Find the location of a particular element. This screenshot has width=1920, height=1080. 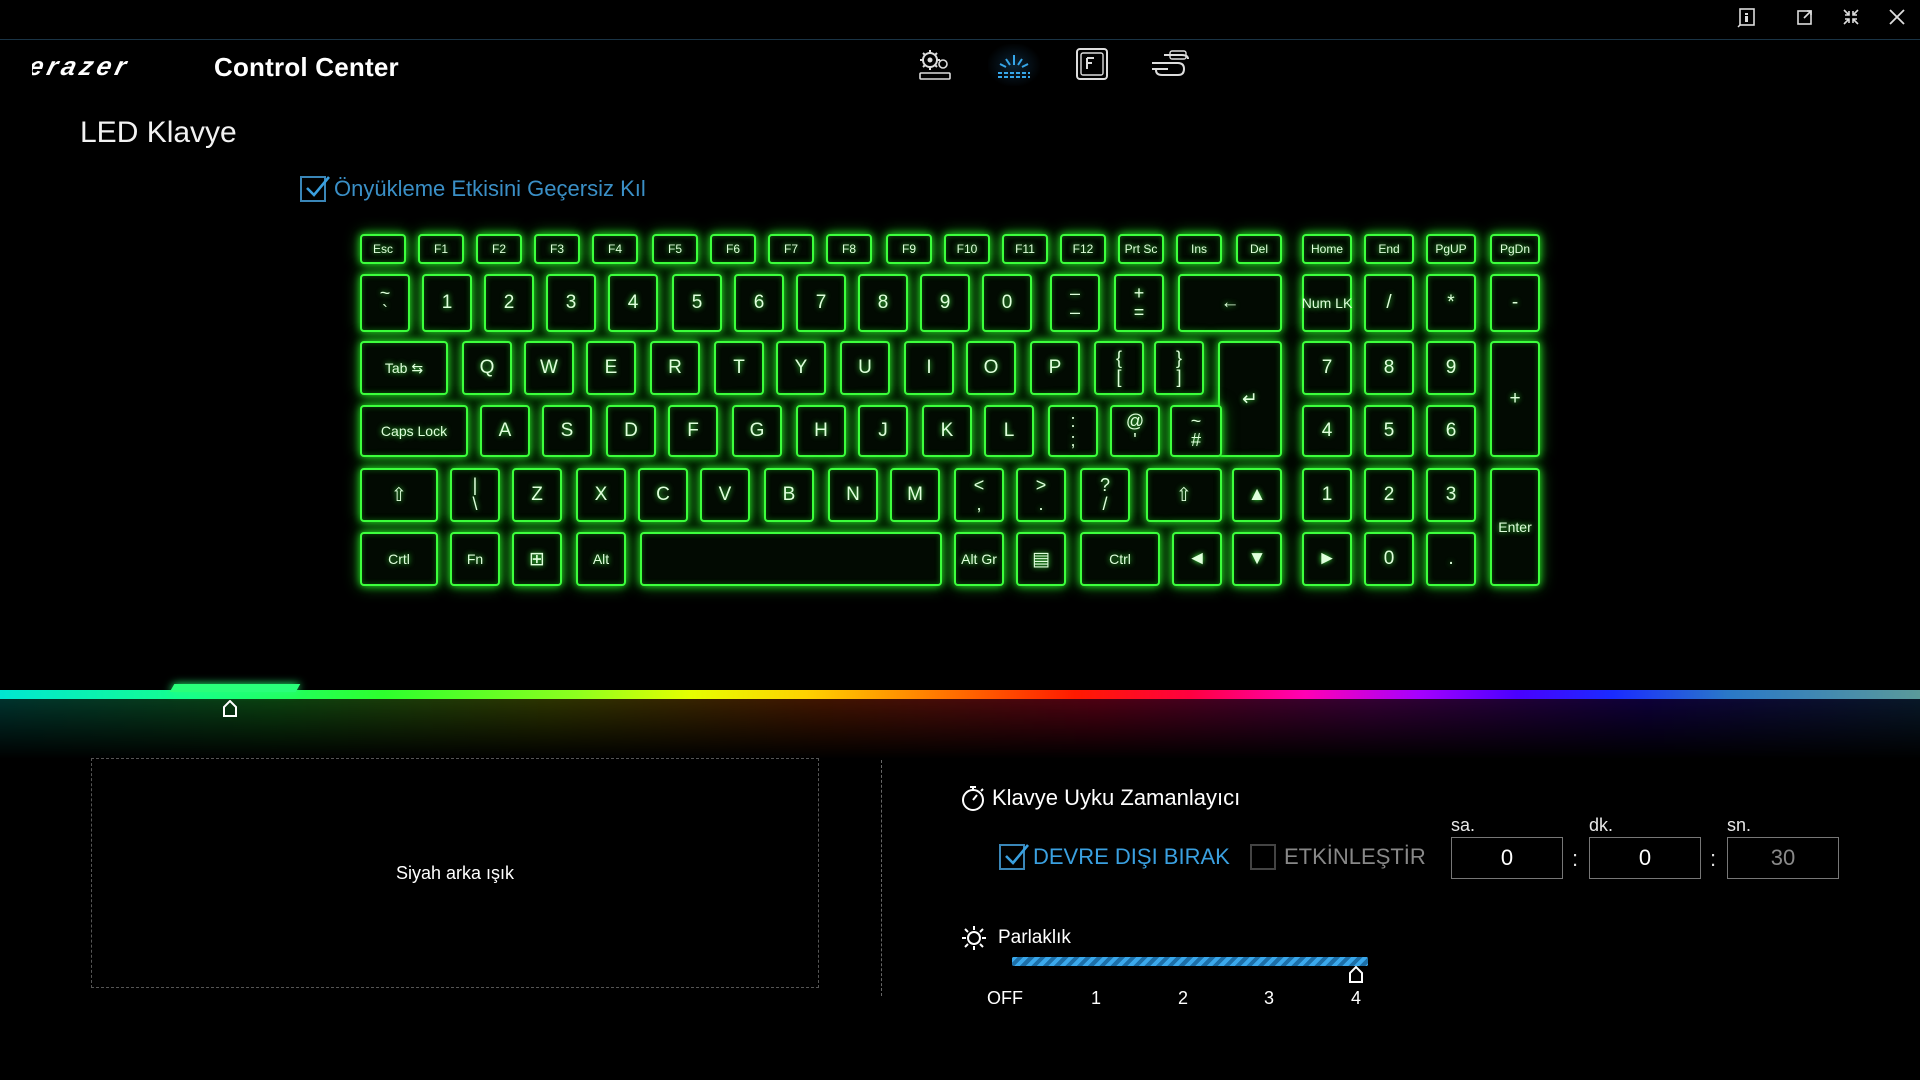

key-f3: F3 is located at coordinates (557, 249).